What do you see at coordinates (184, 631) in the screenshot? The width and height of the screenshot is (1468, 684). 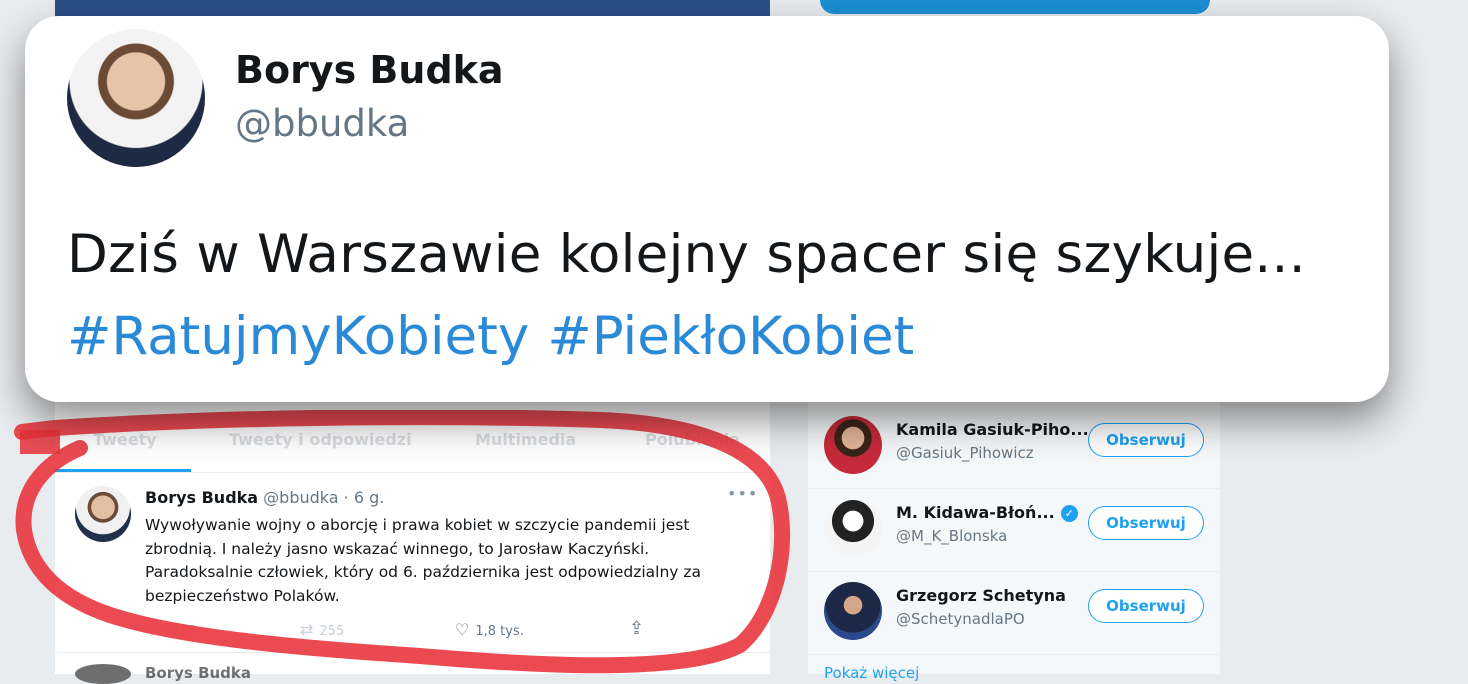 I see `reply-count: 227` at bounding box center [184, 631].